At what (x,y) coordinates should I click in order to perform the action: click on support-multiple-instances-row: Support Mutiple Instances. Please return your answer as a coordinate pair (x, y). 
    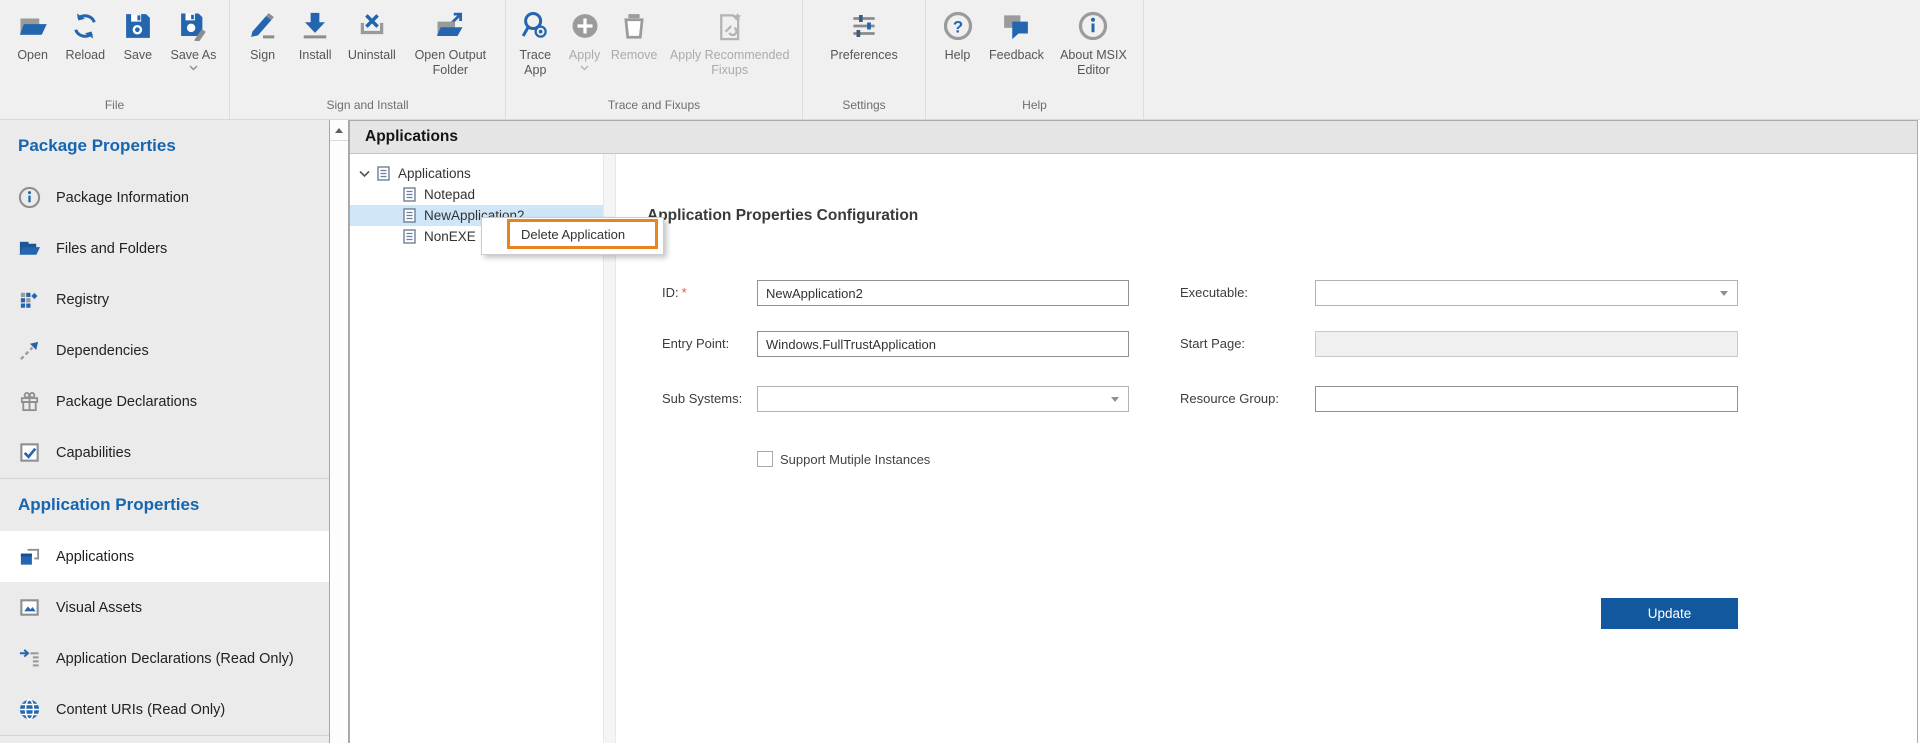
    Looking at the image, I should click on (843, 459).